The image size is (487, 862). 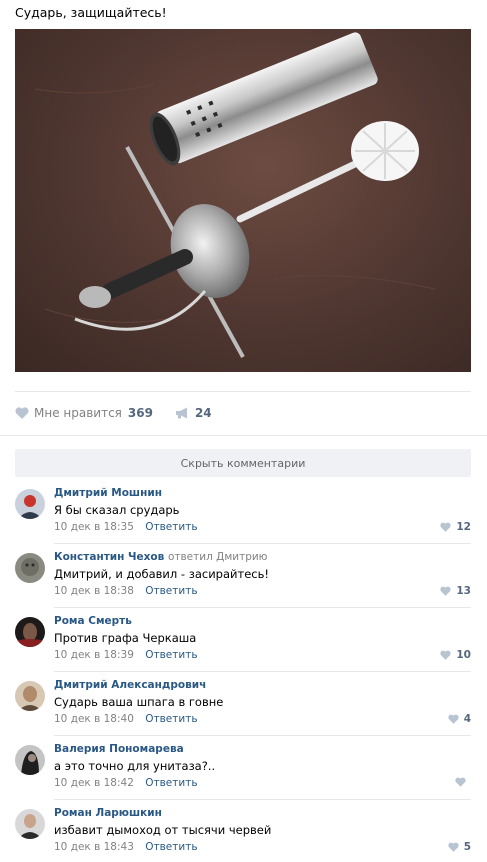 What do you see at coordinates (130, 685) in the screenshot?
I see `comment-author: Дмитрий Александрович` at bounding box center [130, 685].